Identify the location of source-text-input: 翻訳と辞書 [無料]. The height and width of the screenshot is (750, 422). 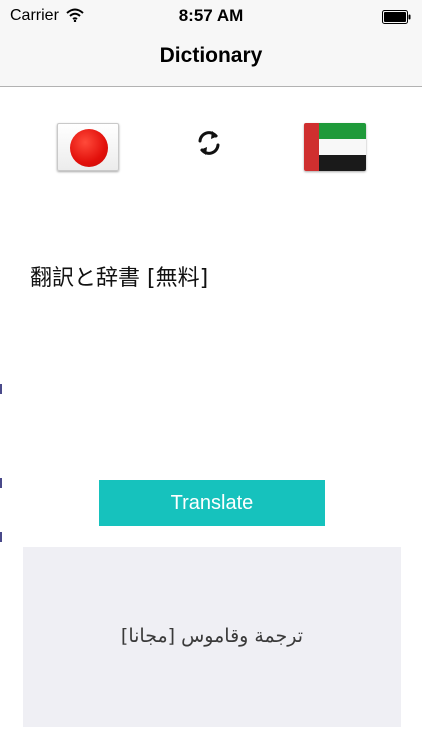
(119, 276).